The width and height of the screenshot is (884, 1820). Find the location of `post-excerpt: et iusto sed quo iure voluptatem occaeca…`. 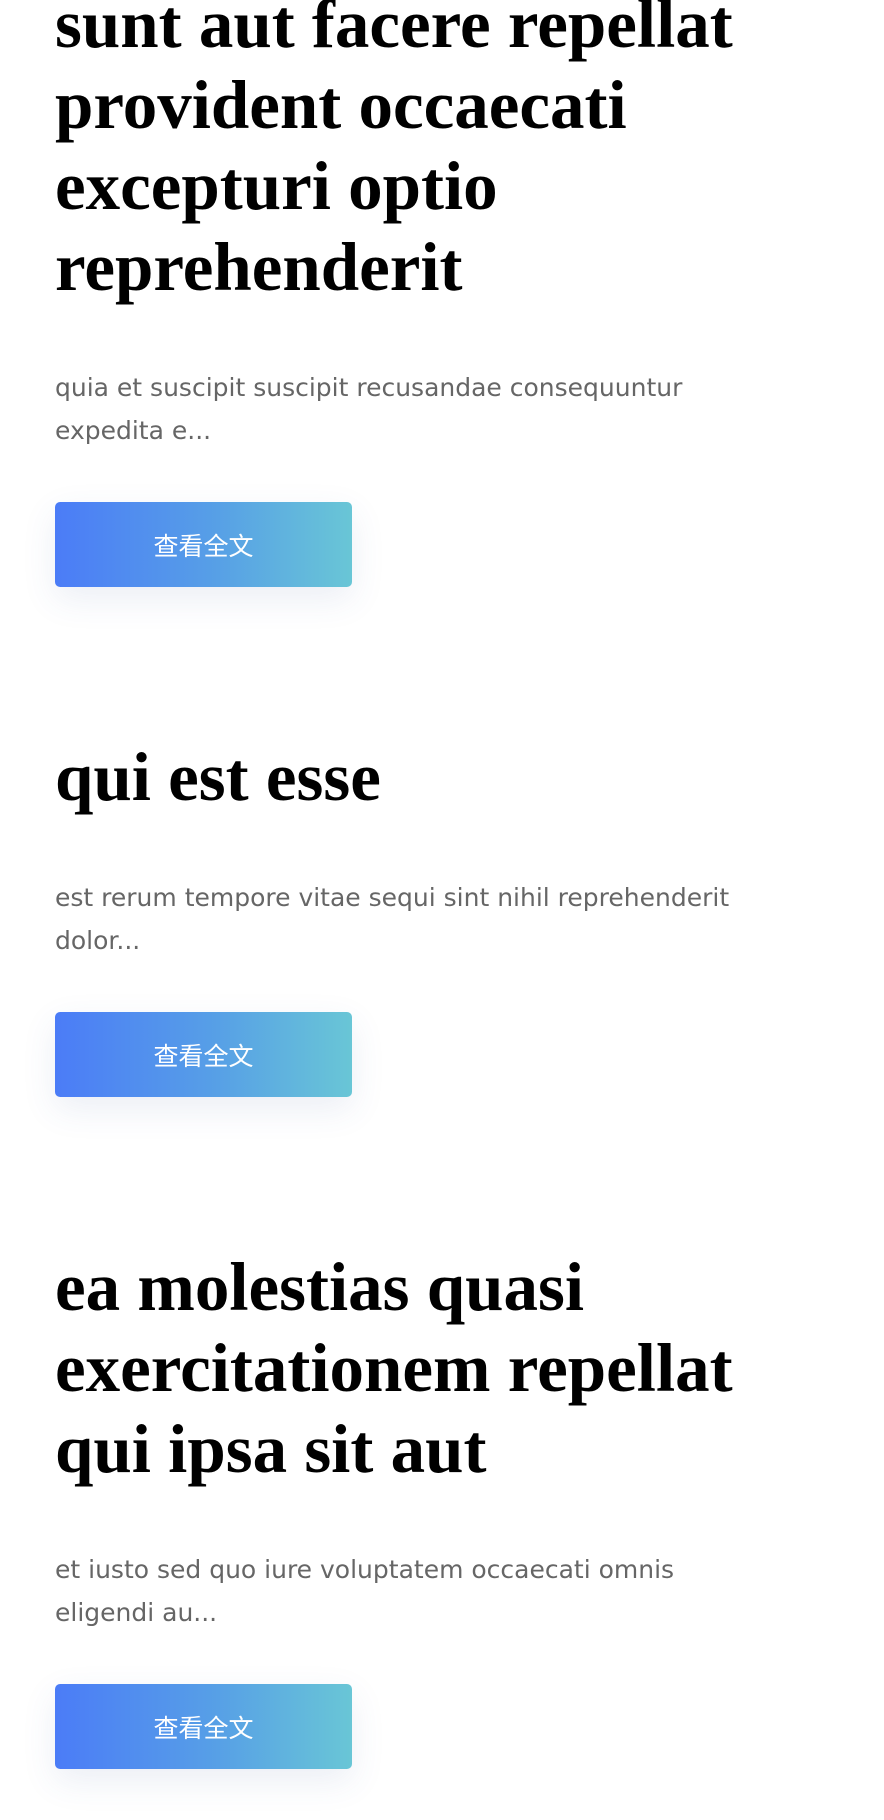

post-excerpt: et iusto sed quo iure voluptatem occaeca… is located at coordinates (365, 1591).